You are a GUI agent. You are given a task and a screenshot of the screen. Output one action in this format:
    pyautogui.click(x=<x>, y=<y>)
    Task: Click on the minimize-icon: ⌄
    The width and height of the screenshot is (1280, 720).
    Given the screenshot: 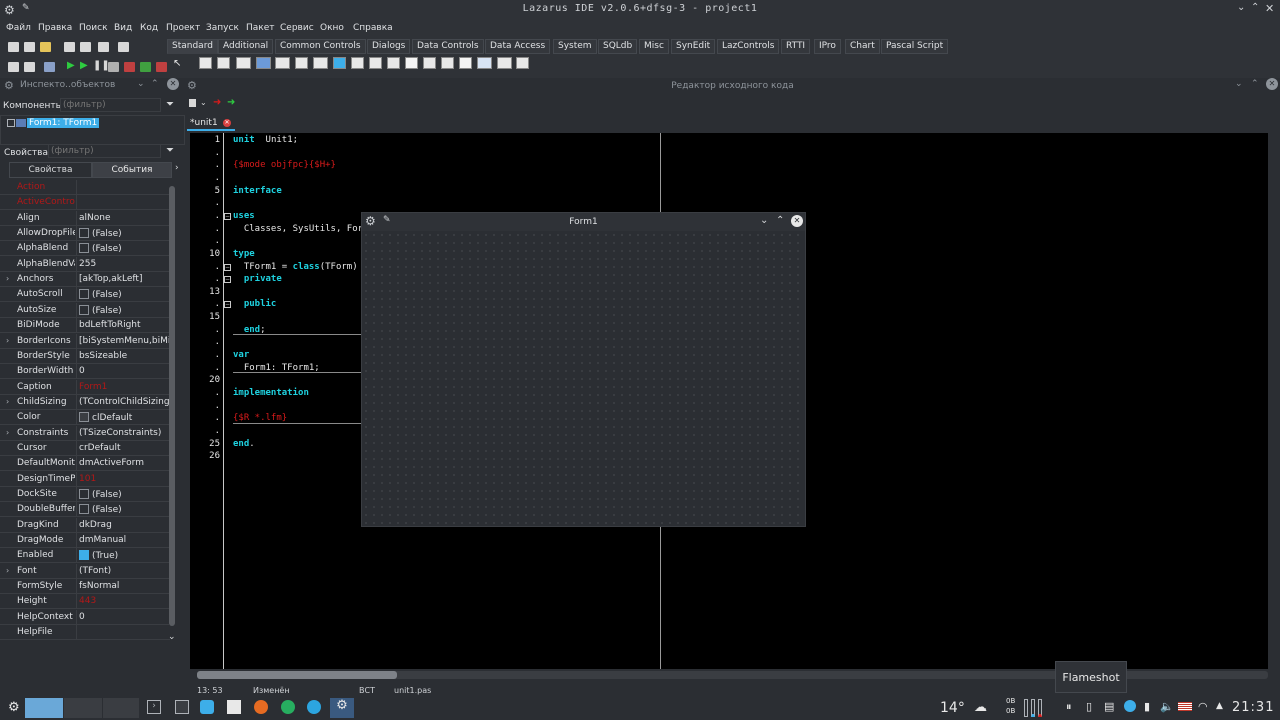 What is the action you would take?
    pyautogui.click(x=1241, y=7)
    